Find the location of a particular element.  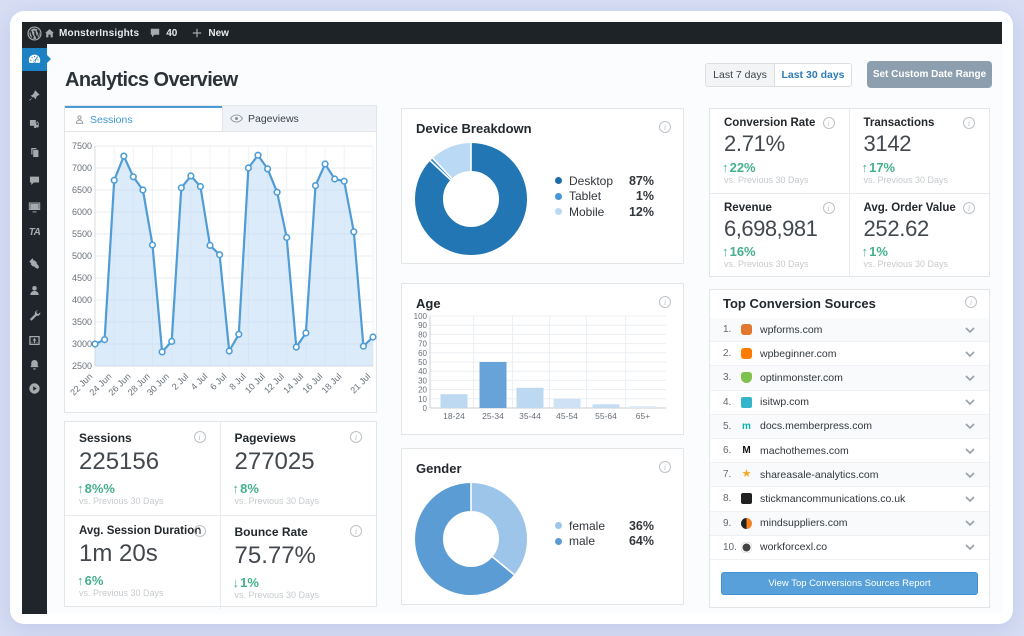

svg-text: 20 is located at coordinates (422, 390).